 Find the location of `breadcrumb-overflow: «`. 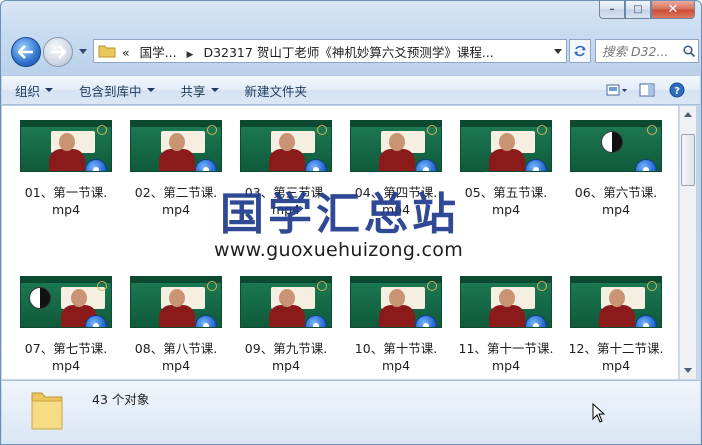

breadcrumb-overflow: « is located at coordinates (126, 52).